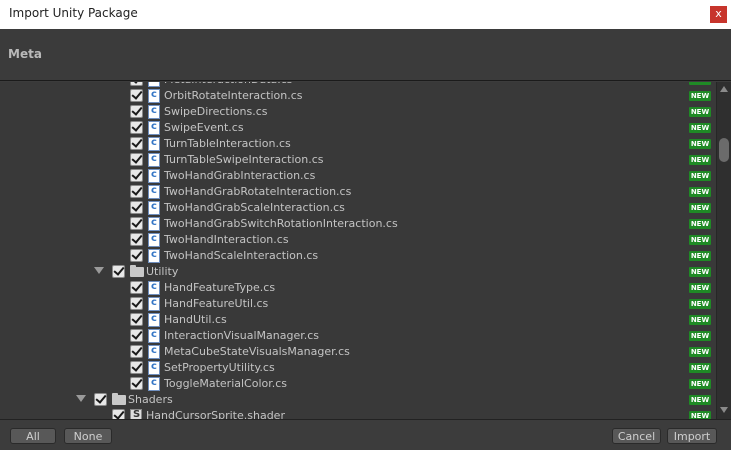  What do you see at coordinates (358, 352) in the screenshot?
I see `file-row: MetaCubeStateVisualsManager.cs NEW` at bounding box center [358, 352].